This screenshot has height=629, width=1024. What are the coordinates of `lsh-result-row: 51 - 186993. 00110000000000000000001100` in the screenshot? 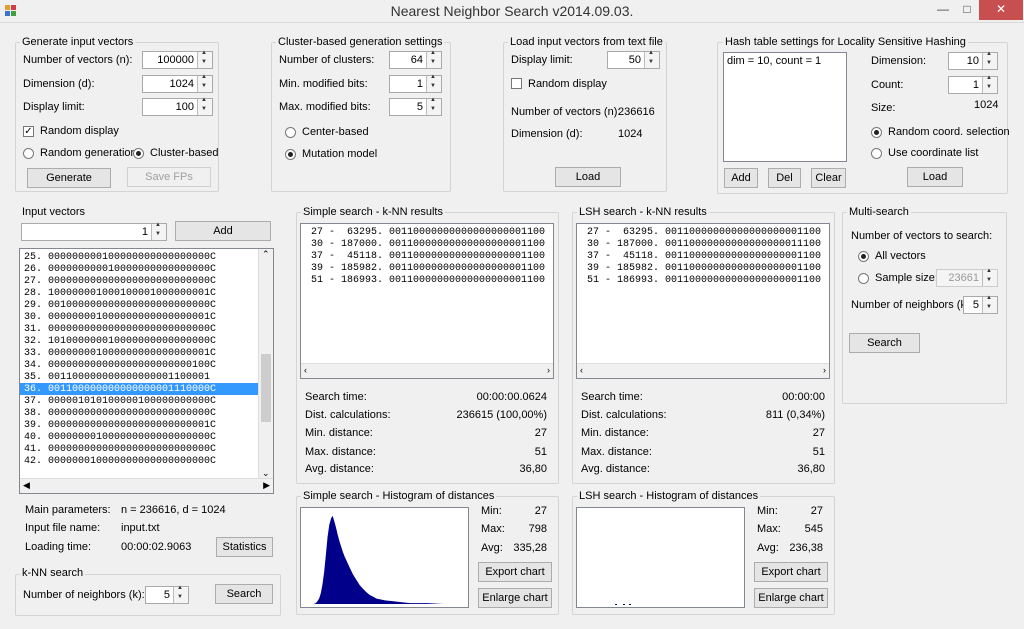 It's located at (699, 280).